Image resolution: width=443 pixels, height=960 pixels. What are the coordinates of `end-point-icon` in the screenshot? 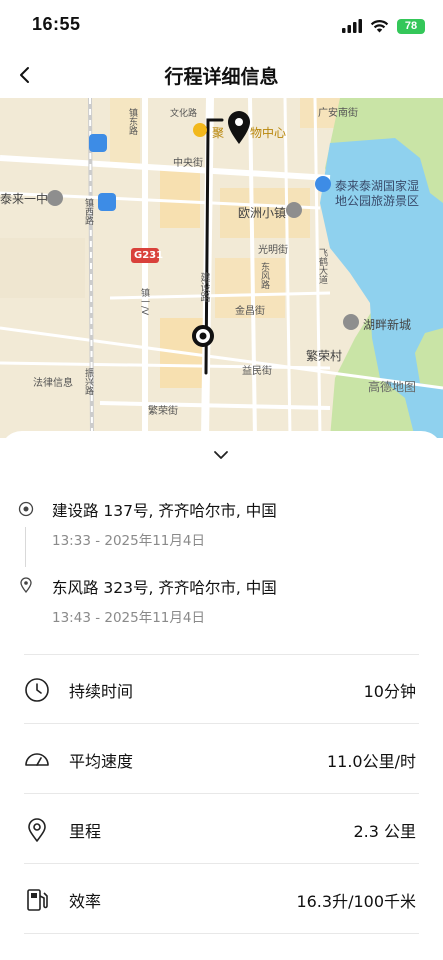 It's located at (26, 585).